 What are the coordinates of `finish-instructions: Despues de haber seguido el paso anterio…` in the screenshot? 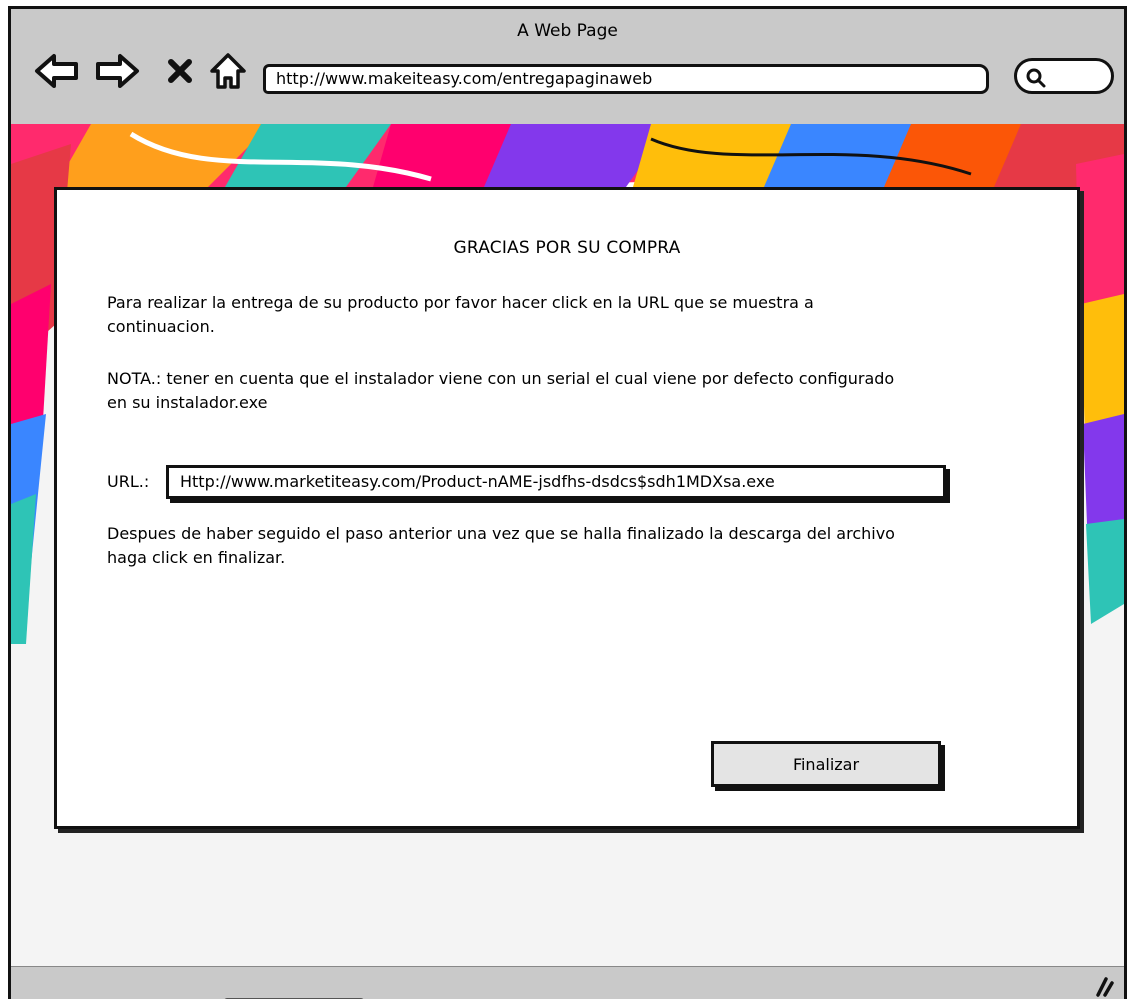 It's located at (501, 545).